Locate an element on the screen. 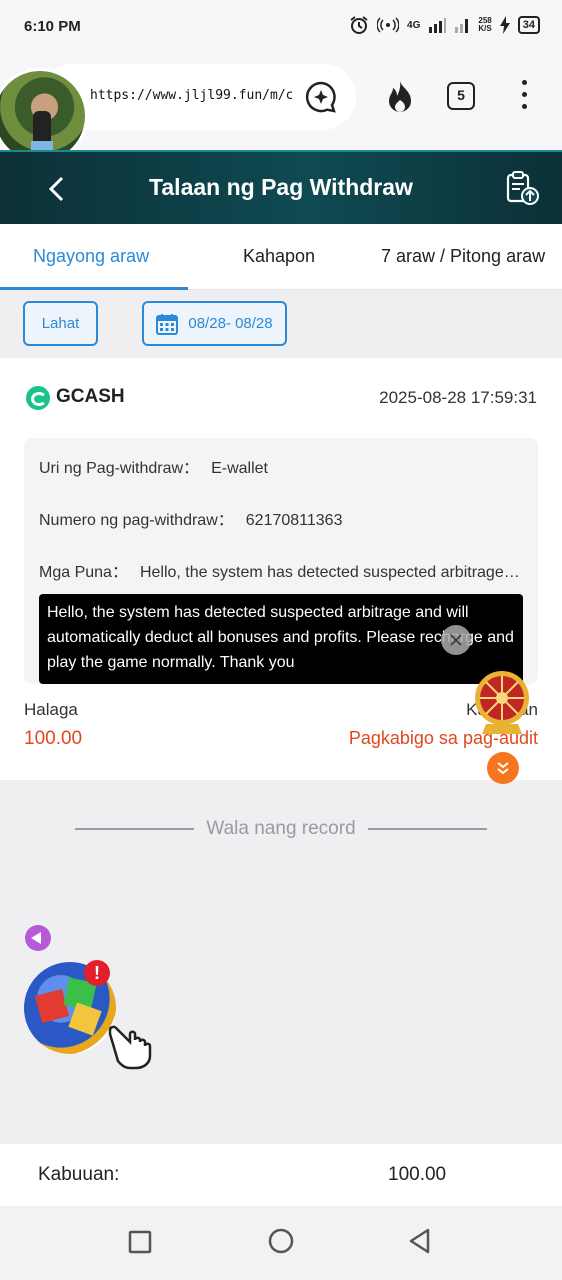 This screenshot has width=562, height=1280. net-speed: 258 K/S is located at coordinates (485, 24).